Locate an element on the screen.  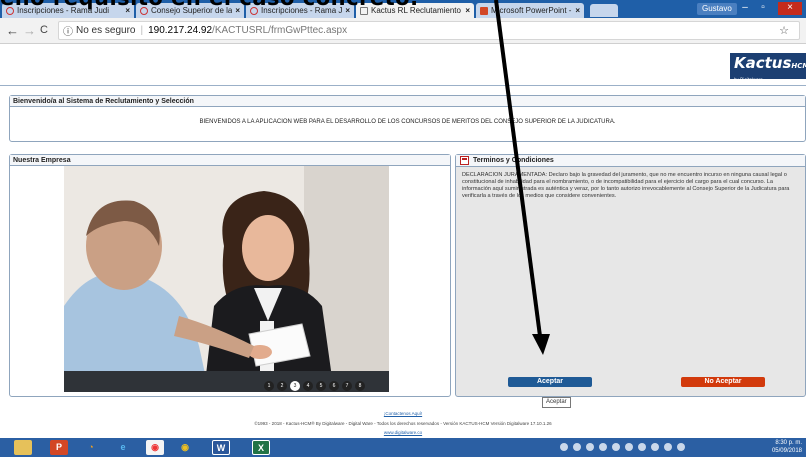
close-window-button: × is located at coordinates (790, 8).